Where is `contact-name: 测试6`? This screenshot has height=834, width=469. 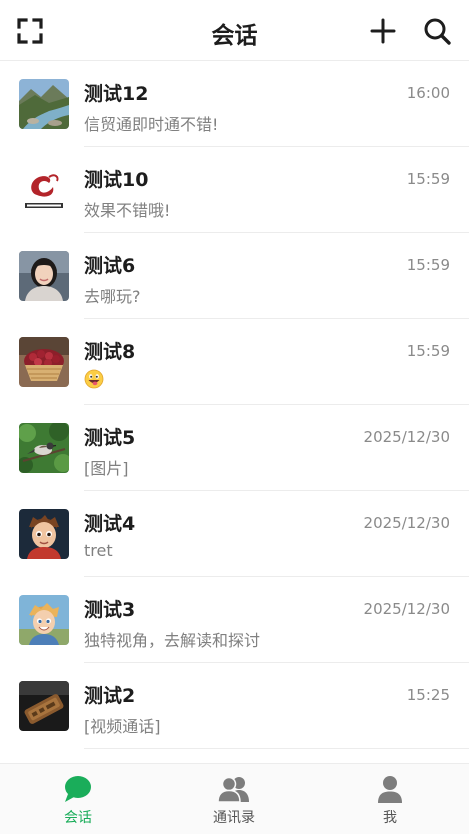 contact-name: 测试6 is located at coordinates (110, 266).